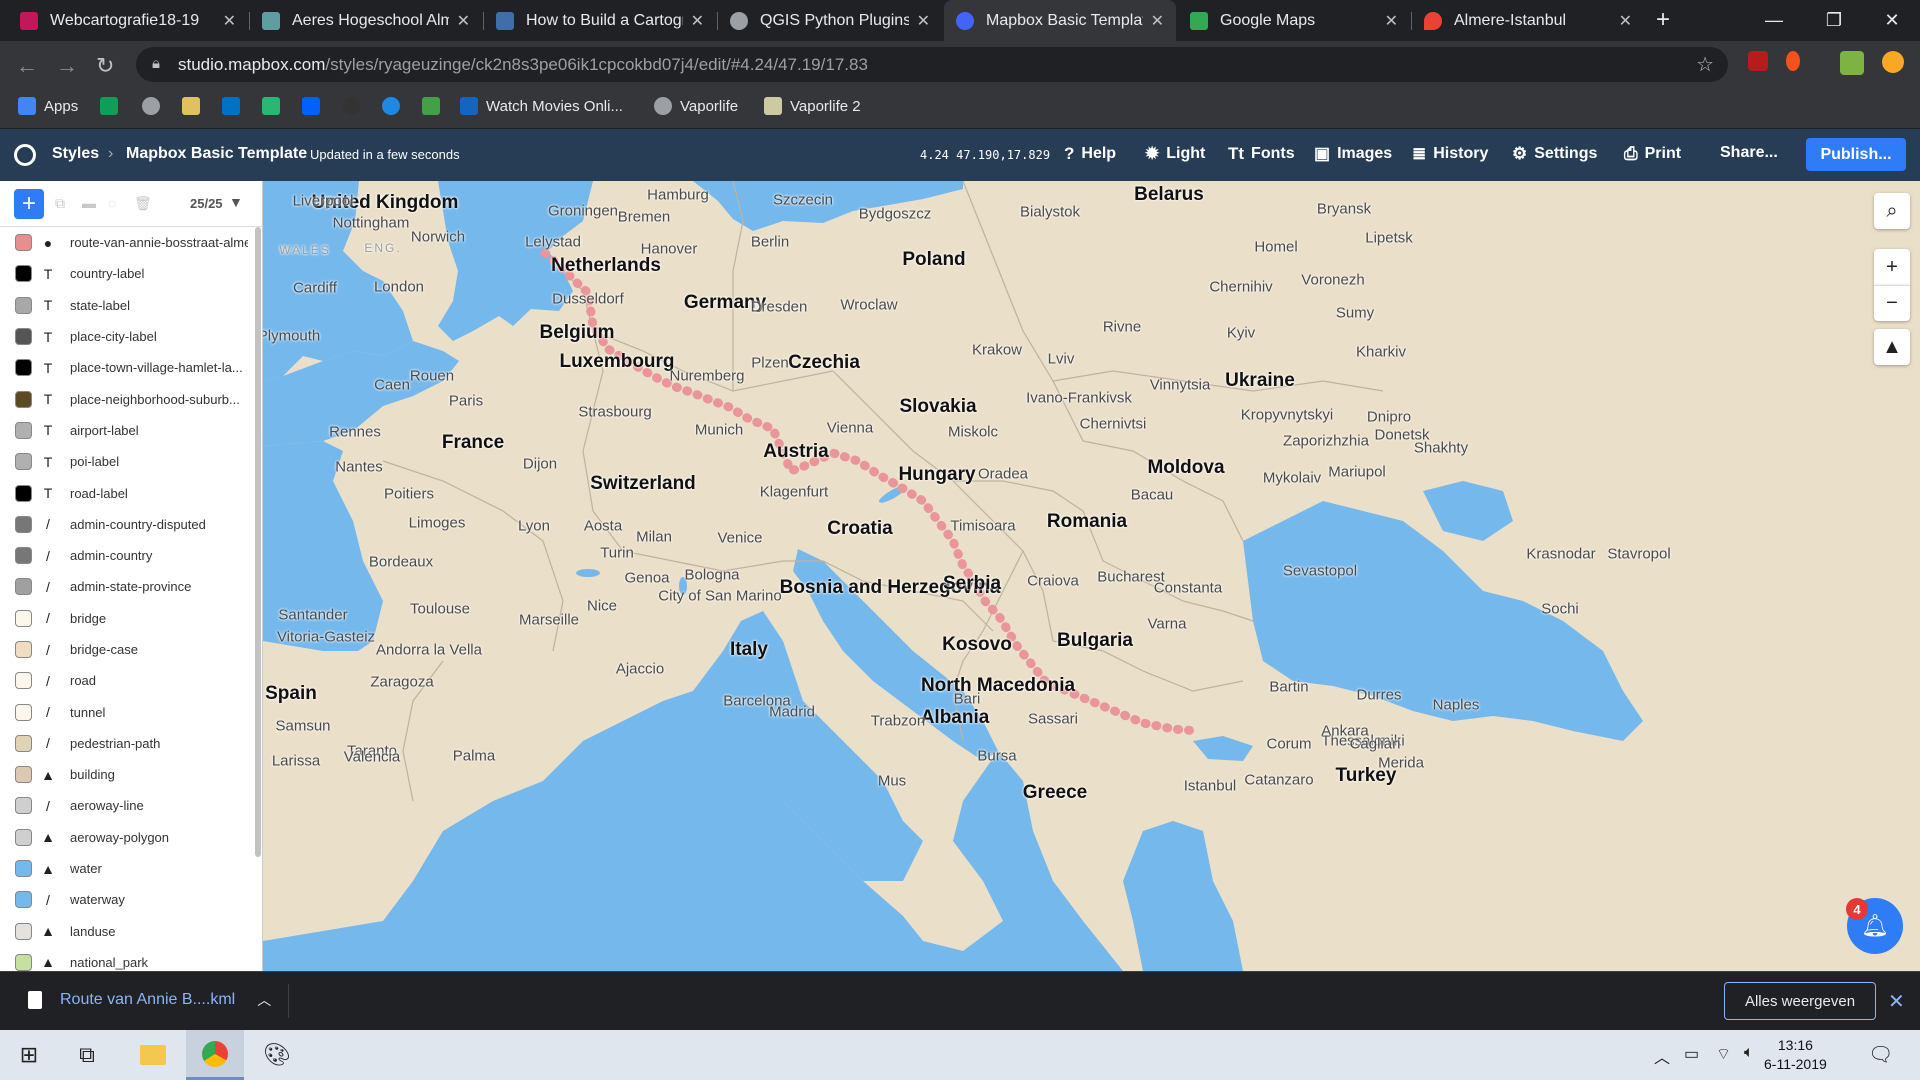  What do you see at coordinates (127, 430) in the screenshot?
I see `layer-row: Tairport-label` at bounding box center [127, 430].